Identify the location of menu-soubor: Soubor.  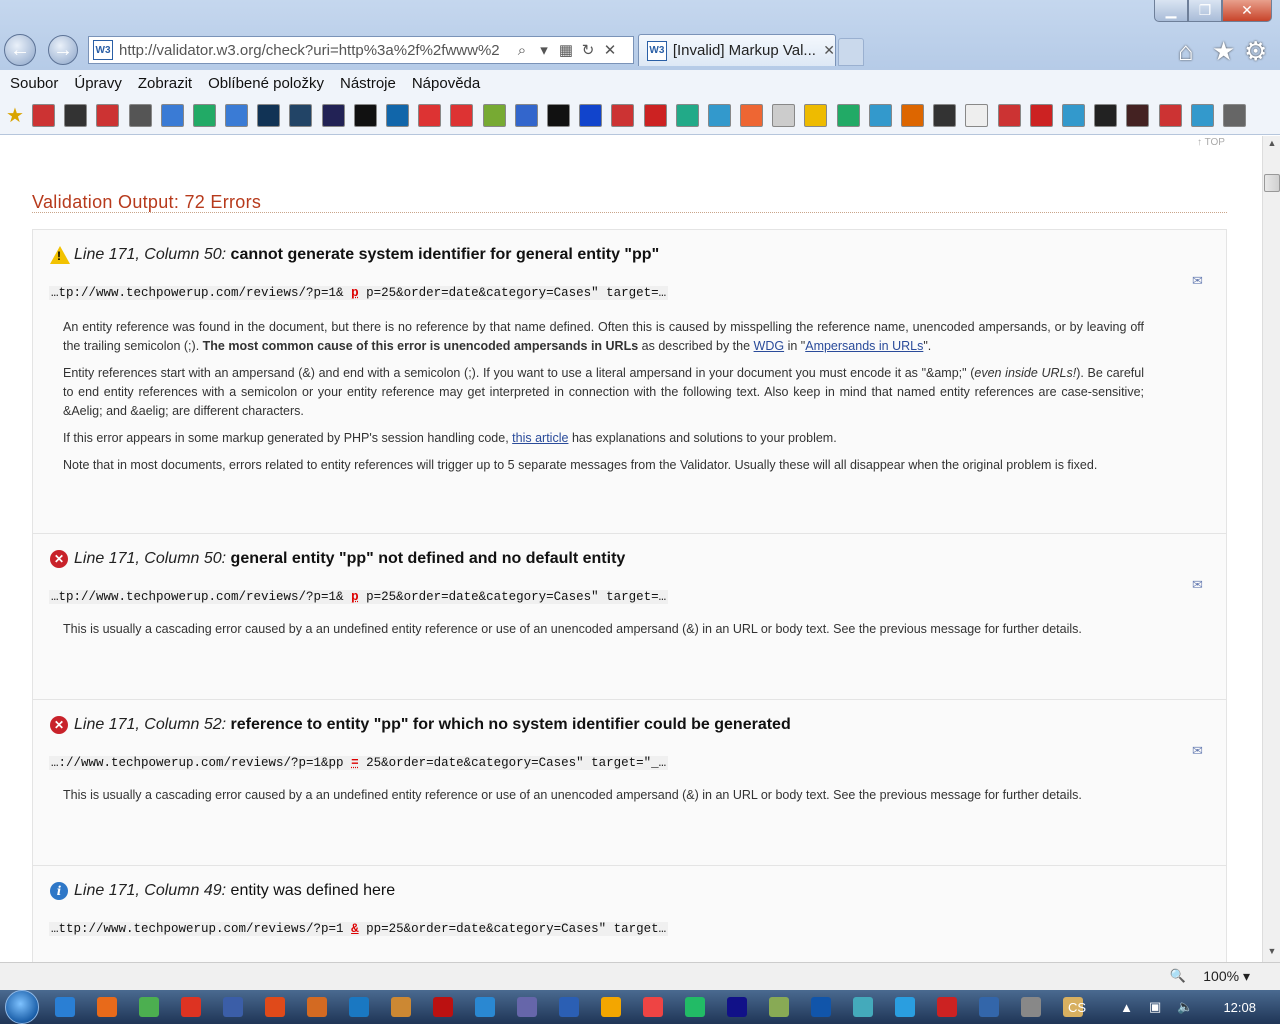
(34, 83).